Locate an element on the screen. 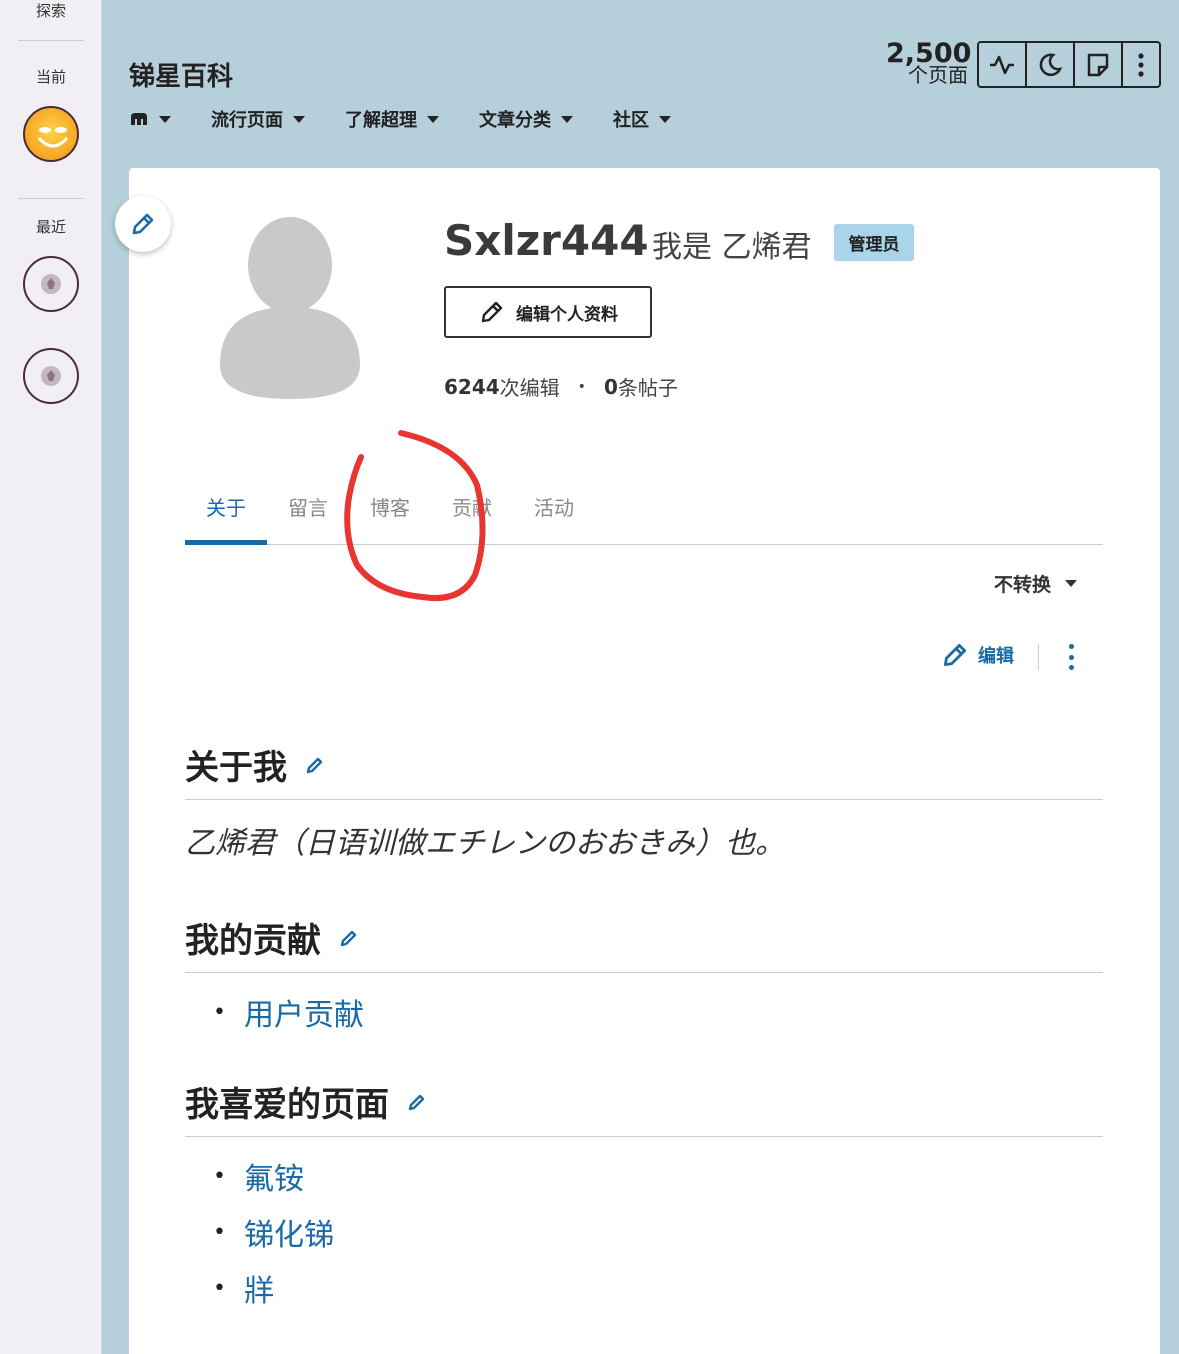  edits-label: 次编辑 is located at coordinates (529, 388).